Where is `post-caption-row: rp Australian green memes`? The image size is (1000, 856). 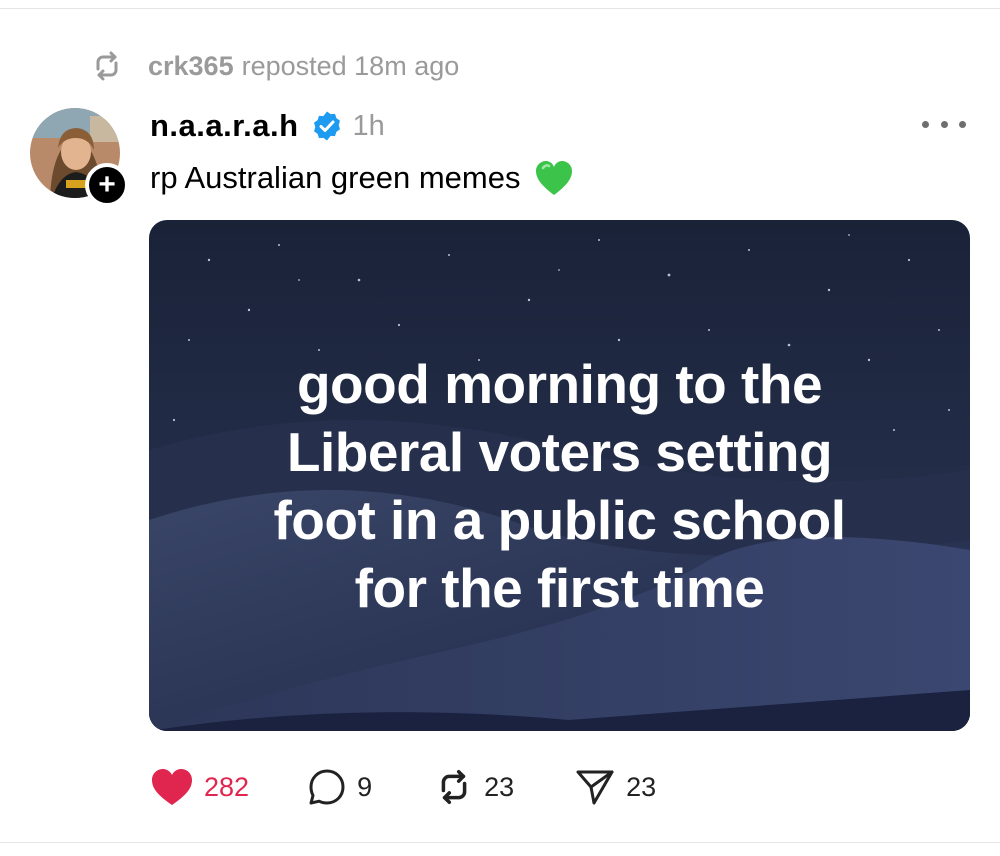
post-caption-row: rp Australian green memes is located at coordinates (362, 178).